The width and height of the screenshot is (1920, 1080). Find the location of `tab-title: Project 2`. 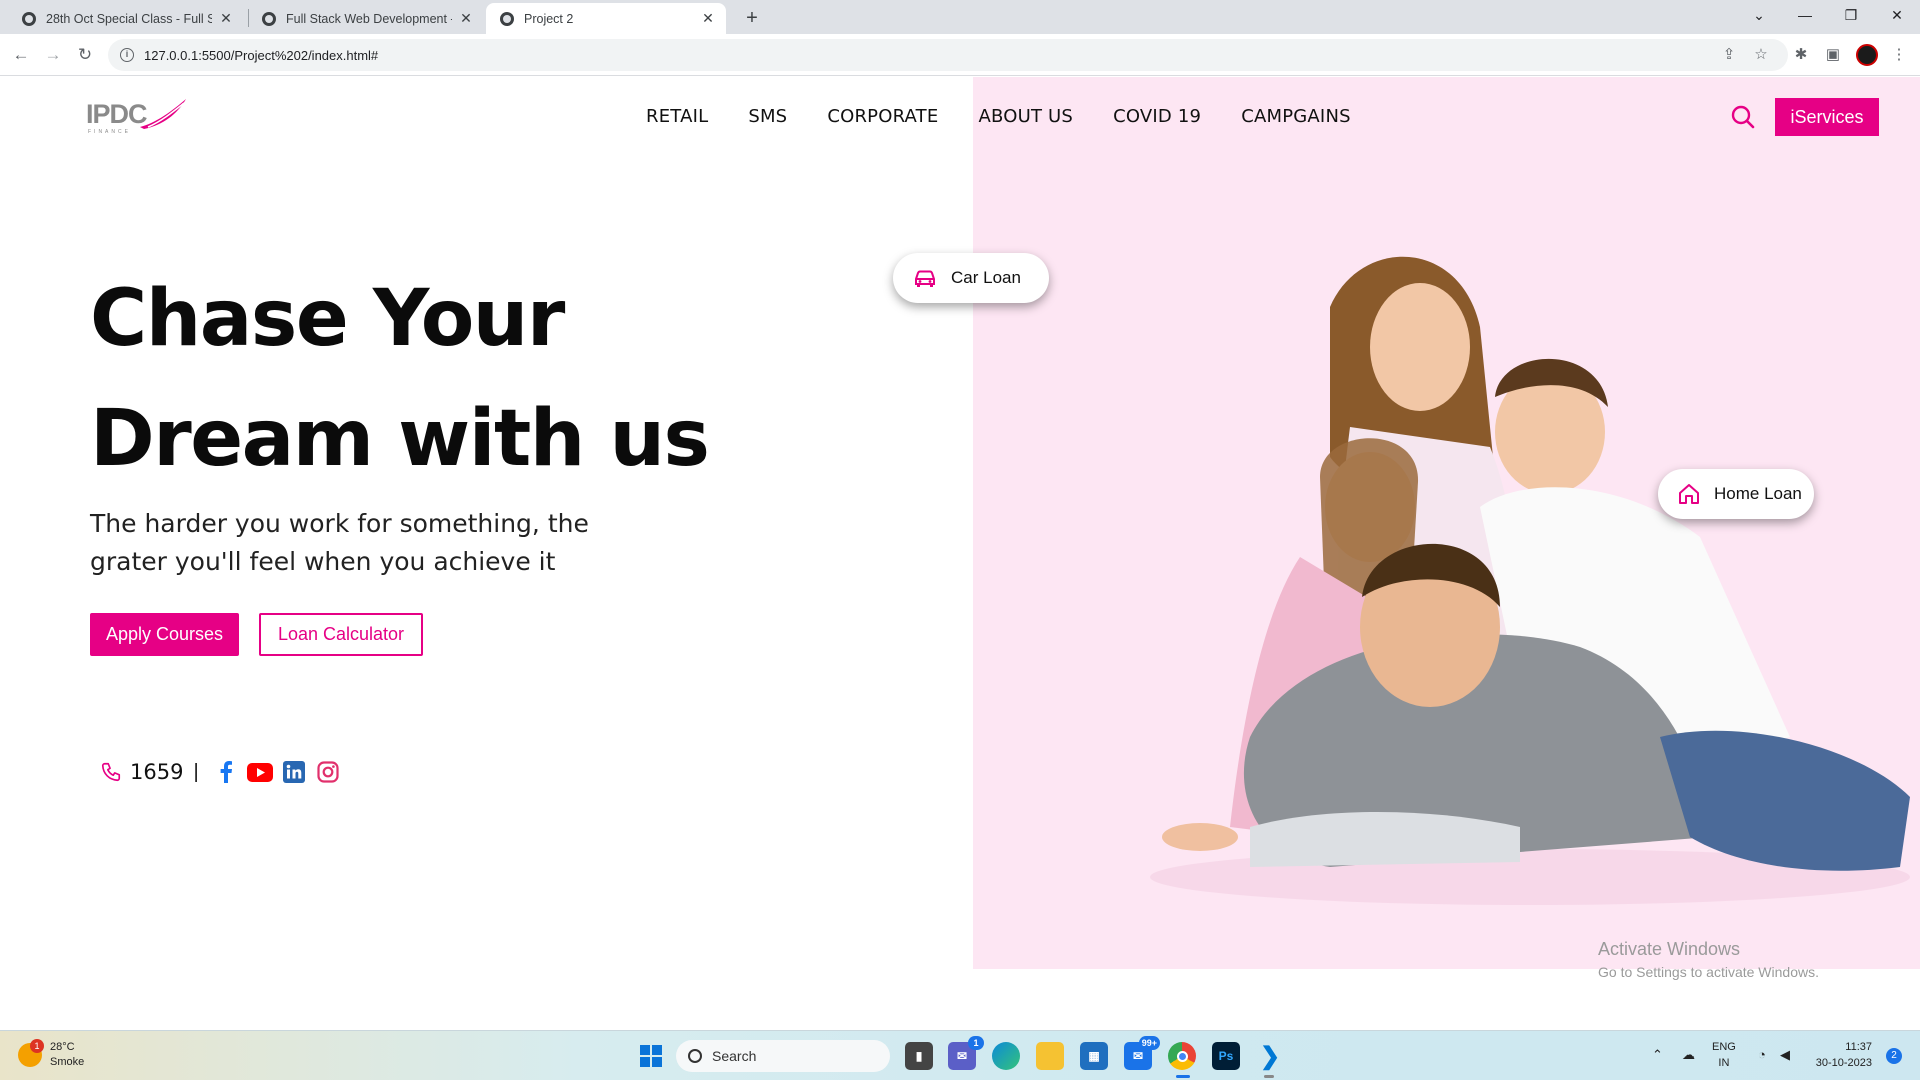

tab-title: Project 2 is located at coordinates (549, 18).